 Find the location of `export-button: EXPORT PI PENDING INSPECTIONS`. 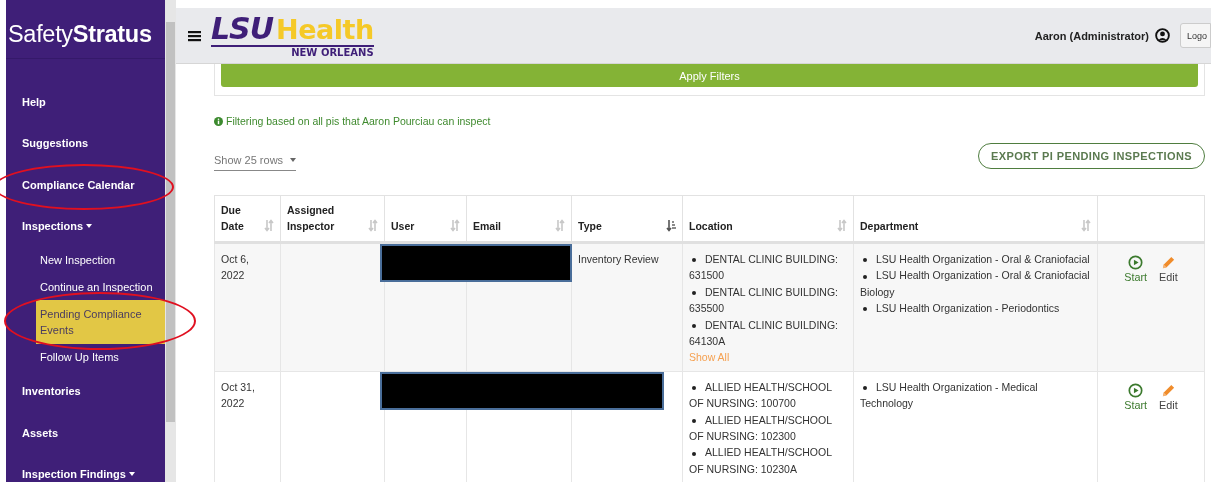

export-button: EXPORT PI PENDING INSPECTIONS is located at coordinates (1091, 156).